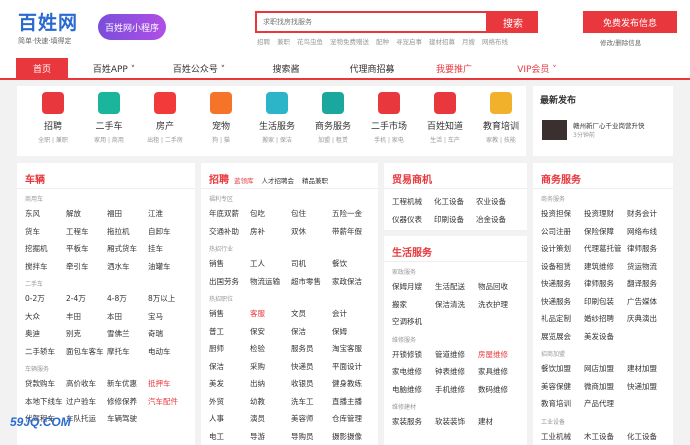 Image resolution: width=690 pixels, height=445 pixels. Describe the element at coordinates (229, 352) in the screenshot. I see `link-item: 厨师` at that location.